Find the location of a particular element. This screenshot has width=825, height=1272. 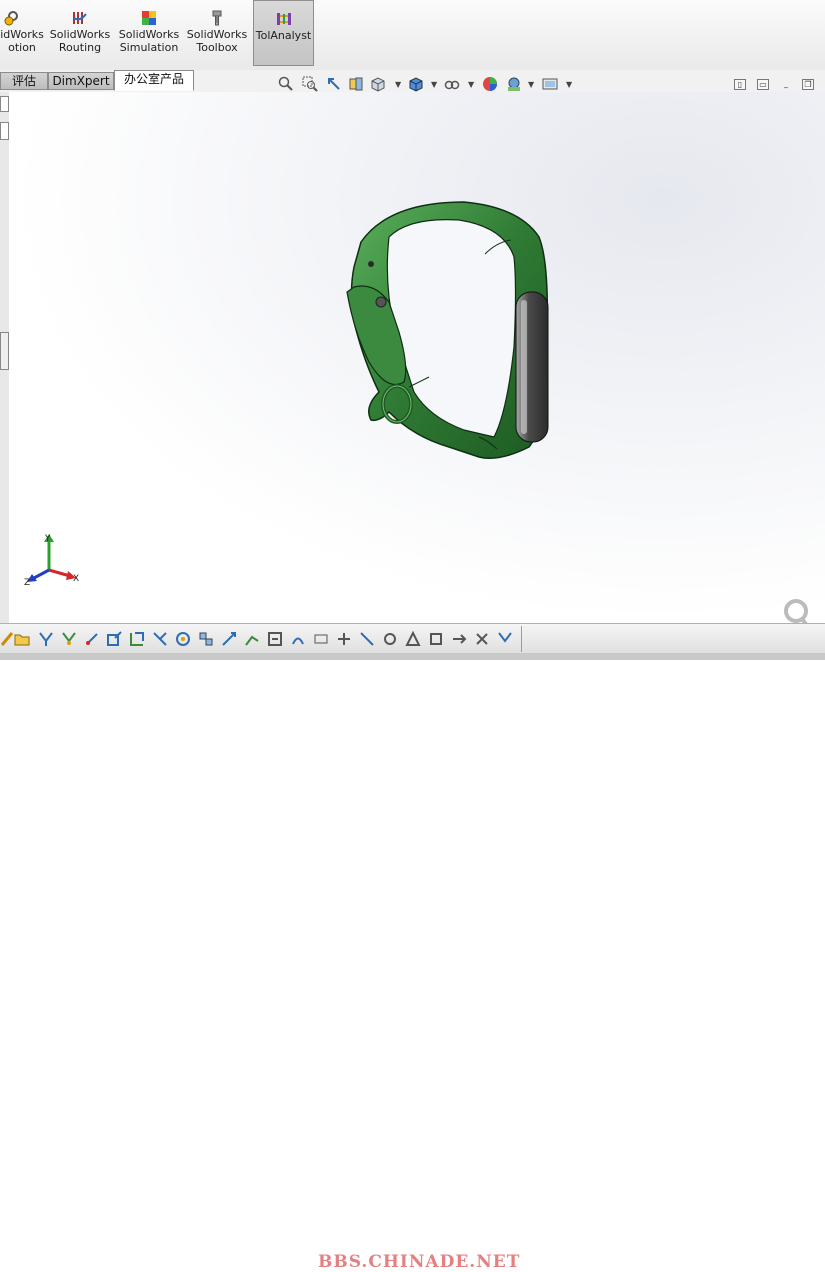

tile-horizontal-icon: ▯ is located at coordinates (740, 84).